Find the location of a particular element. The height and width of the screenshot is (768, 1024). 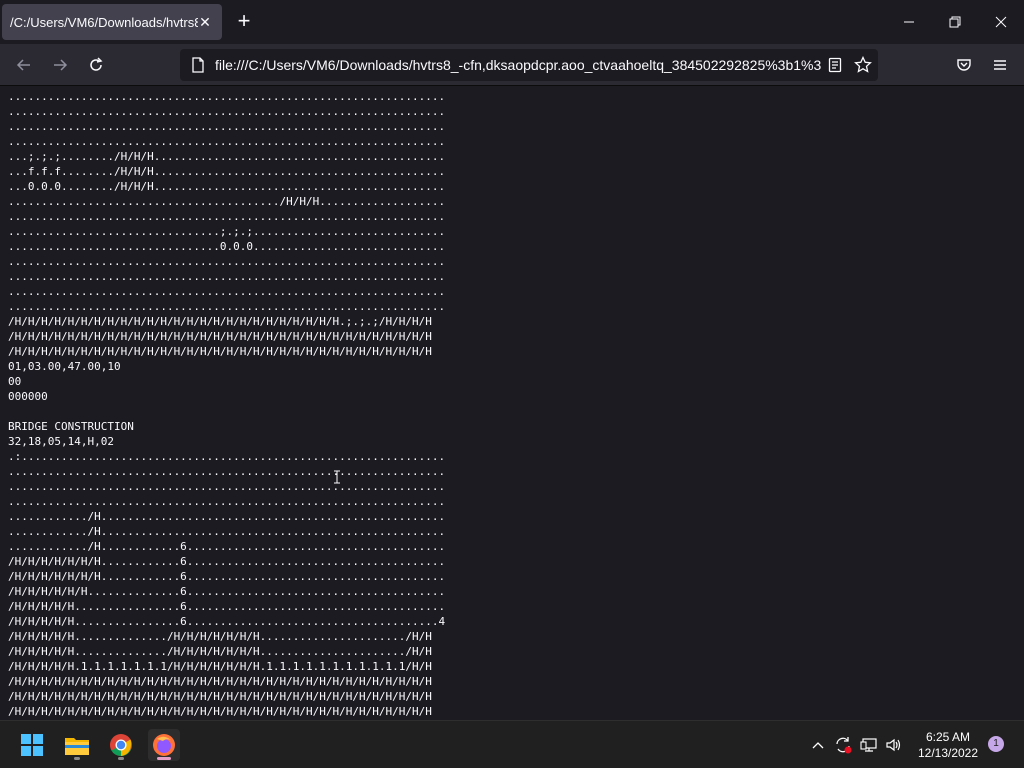

volume-button is located at coordinates (894, 745).